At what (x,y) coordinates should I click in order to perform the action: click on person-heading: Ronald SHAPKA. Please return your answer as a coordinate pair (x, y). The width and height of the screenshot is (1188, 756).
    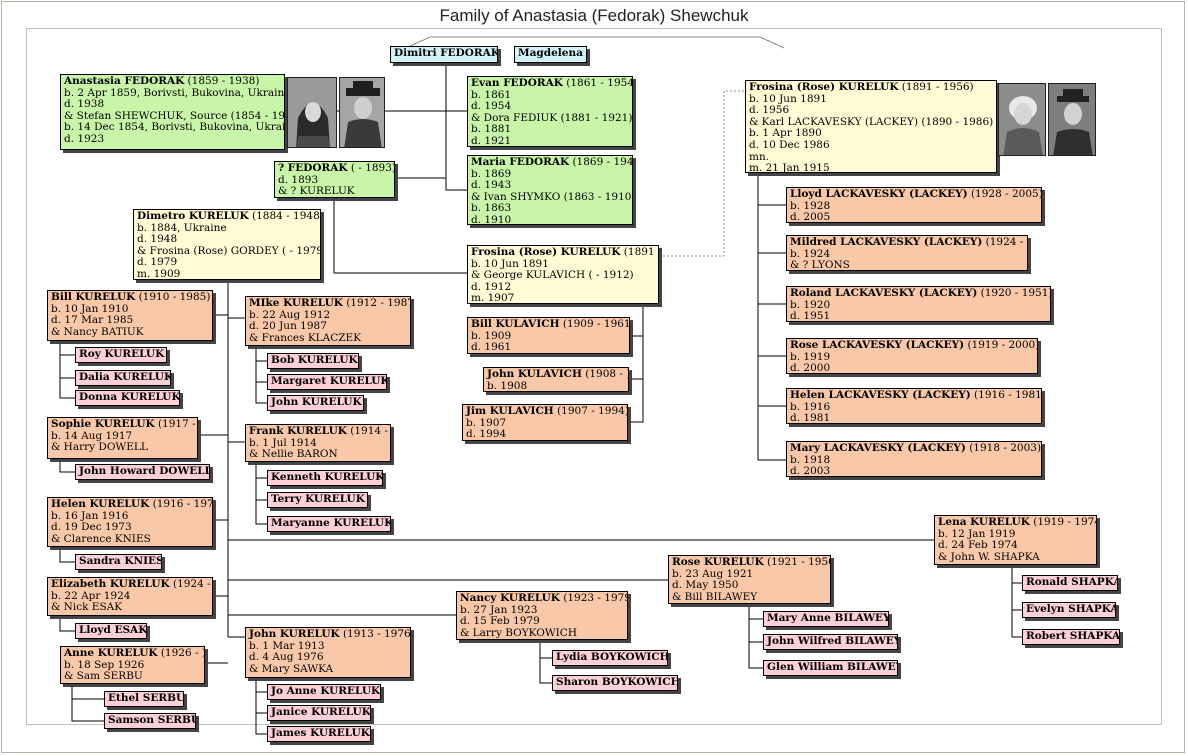
    Looking at the image, I should click on (1071, 582).